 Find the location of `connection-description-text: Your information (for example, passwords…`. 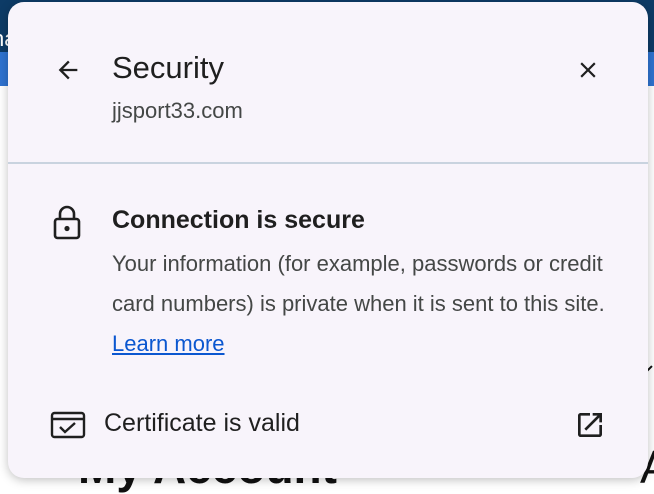

connection-description-text: Your information (for example, passwords… is located at coordinates (358, 283).